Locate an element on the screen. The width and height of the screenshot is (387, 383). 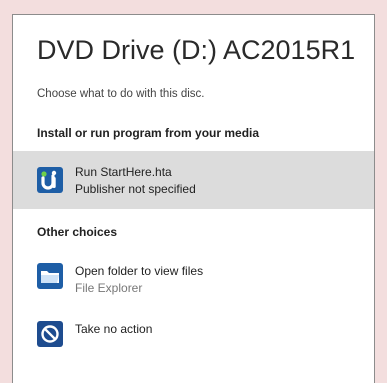
dialog-subtitle: Choose what to do with this disc. is located at coordinates (121, 94).